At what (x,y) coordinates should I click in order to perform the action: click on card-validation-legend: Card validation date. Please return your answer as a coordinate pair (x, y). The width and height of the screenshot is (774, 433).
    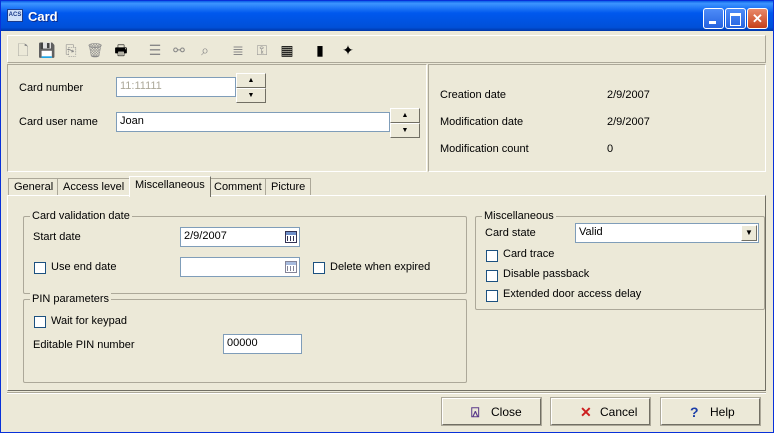
    Looking at the image, I should click on (81, 216).